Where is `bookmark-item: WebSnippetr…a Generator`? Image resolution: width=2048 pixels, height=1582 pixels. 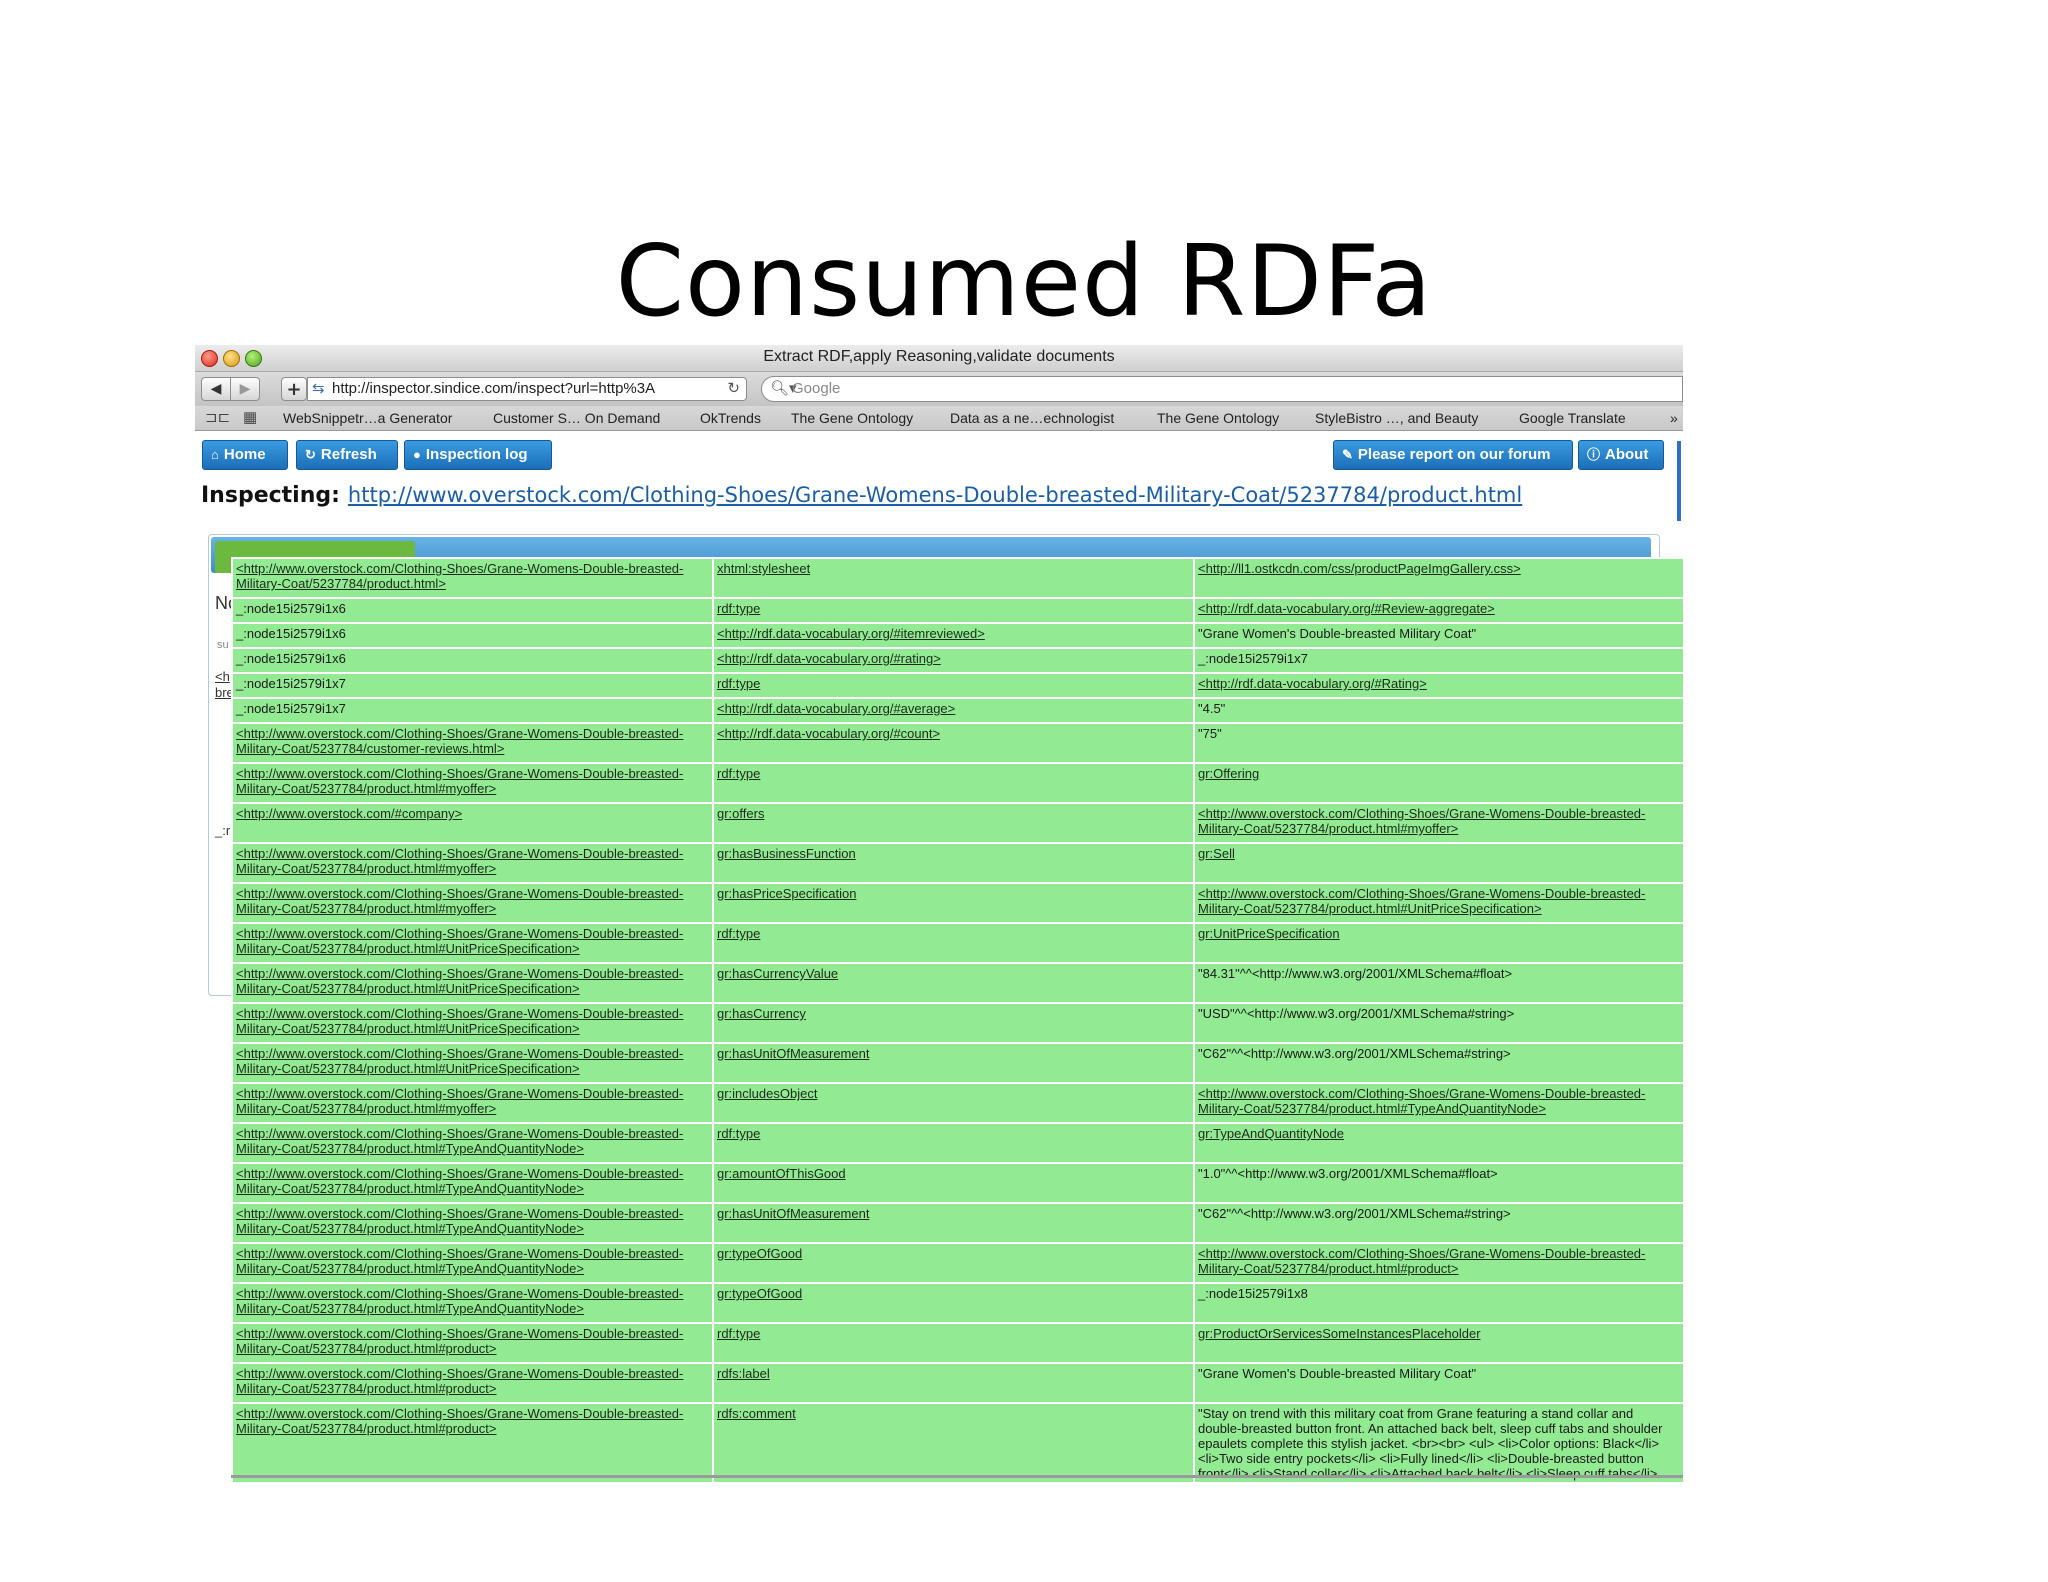
bookmark-item: WebSnippetr…a Generator is located at coordinates (367, 418).